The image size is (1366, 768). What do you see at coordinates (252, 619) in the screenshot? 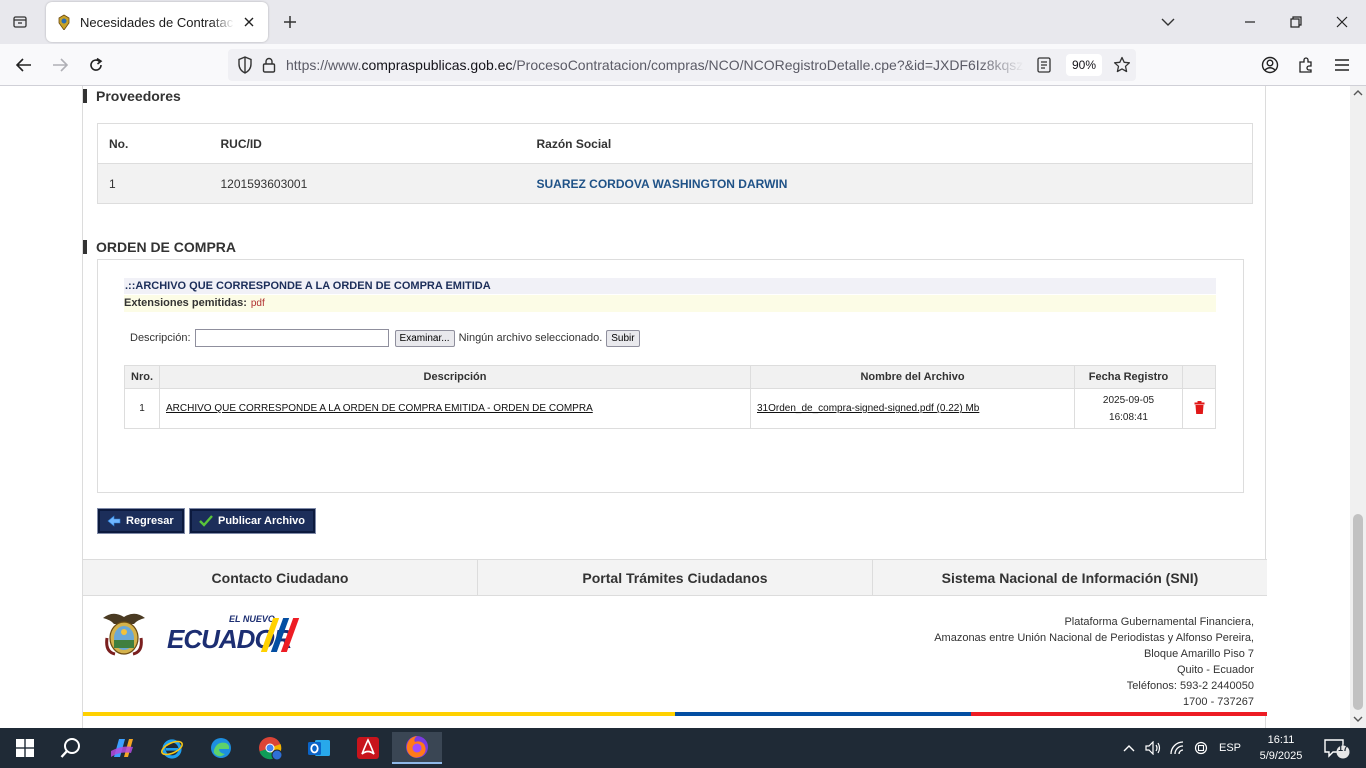
I see `brand-small-text: EL NUEVO` at bounding box center [252, 619].